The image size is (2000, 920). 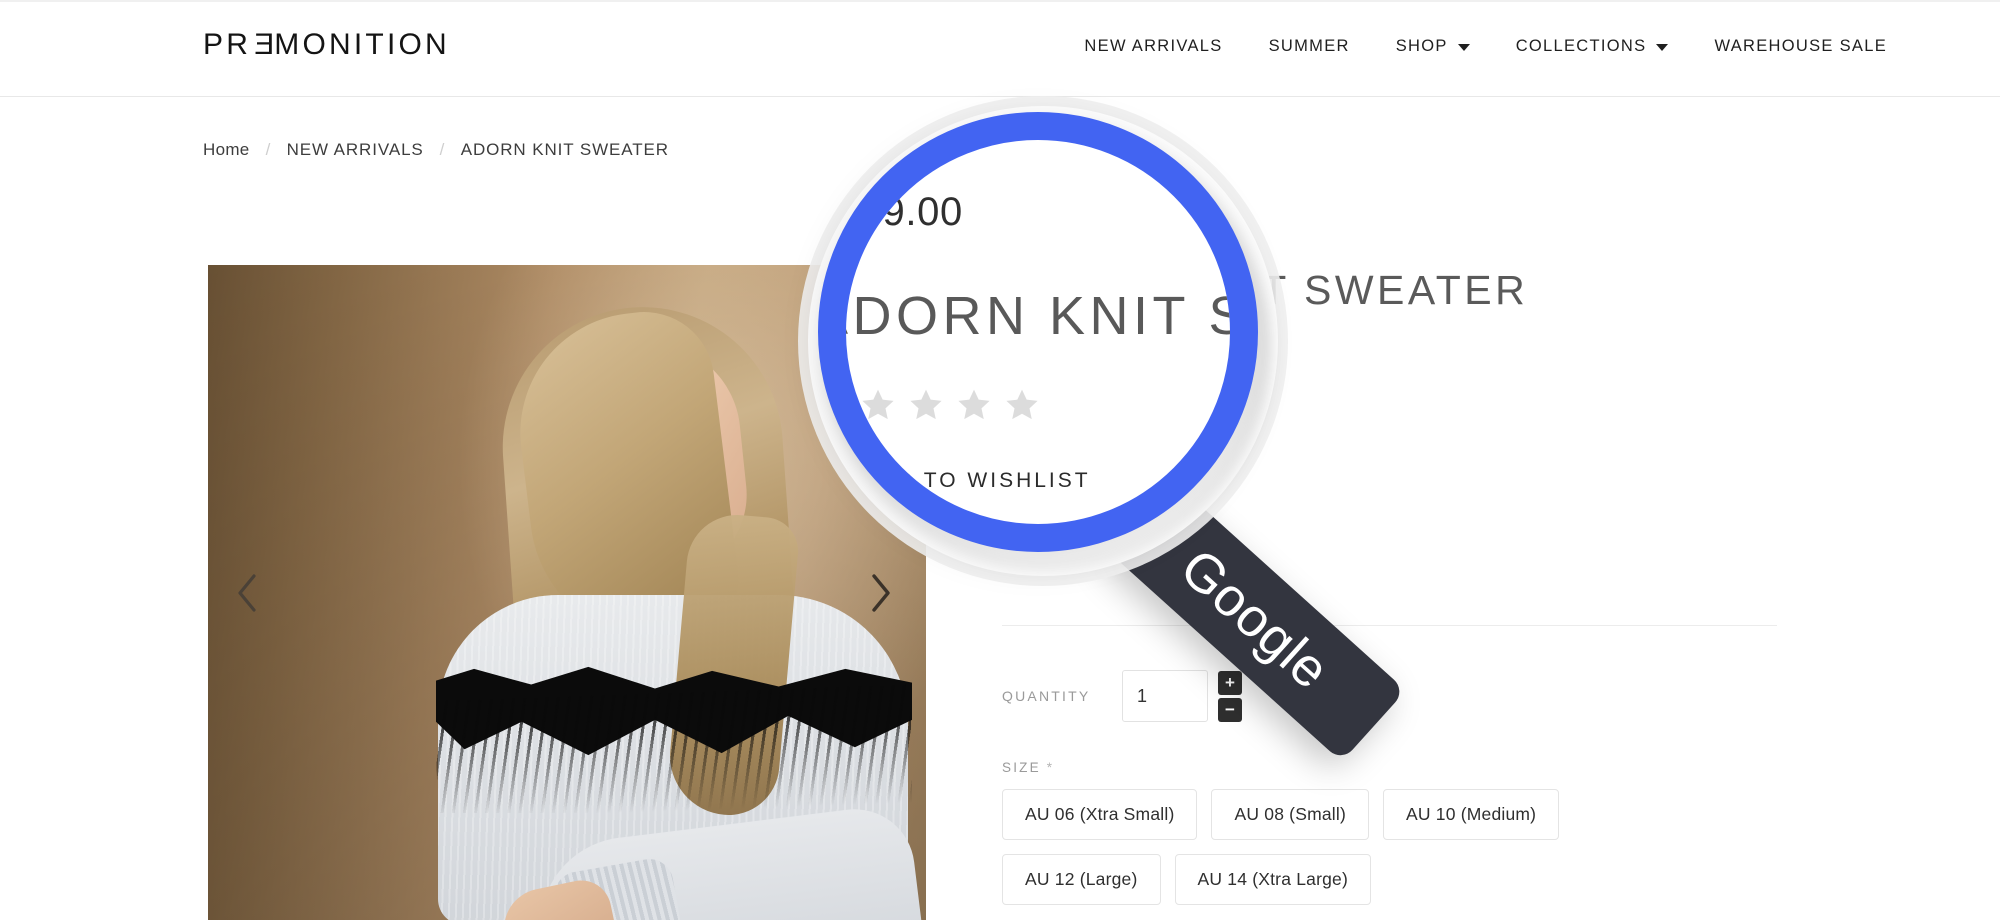 I want to click on logo-reversed-e: E, so click(x=263, y=44).